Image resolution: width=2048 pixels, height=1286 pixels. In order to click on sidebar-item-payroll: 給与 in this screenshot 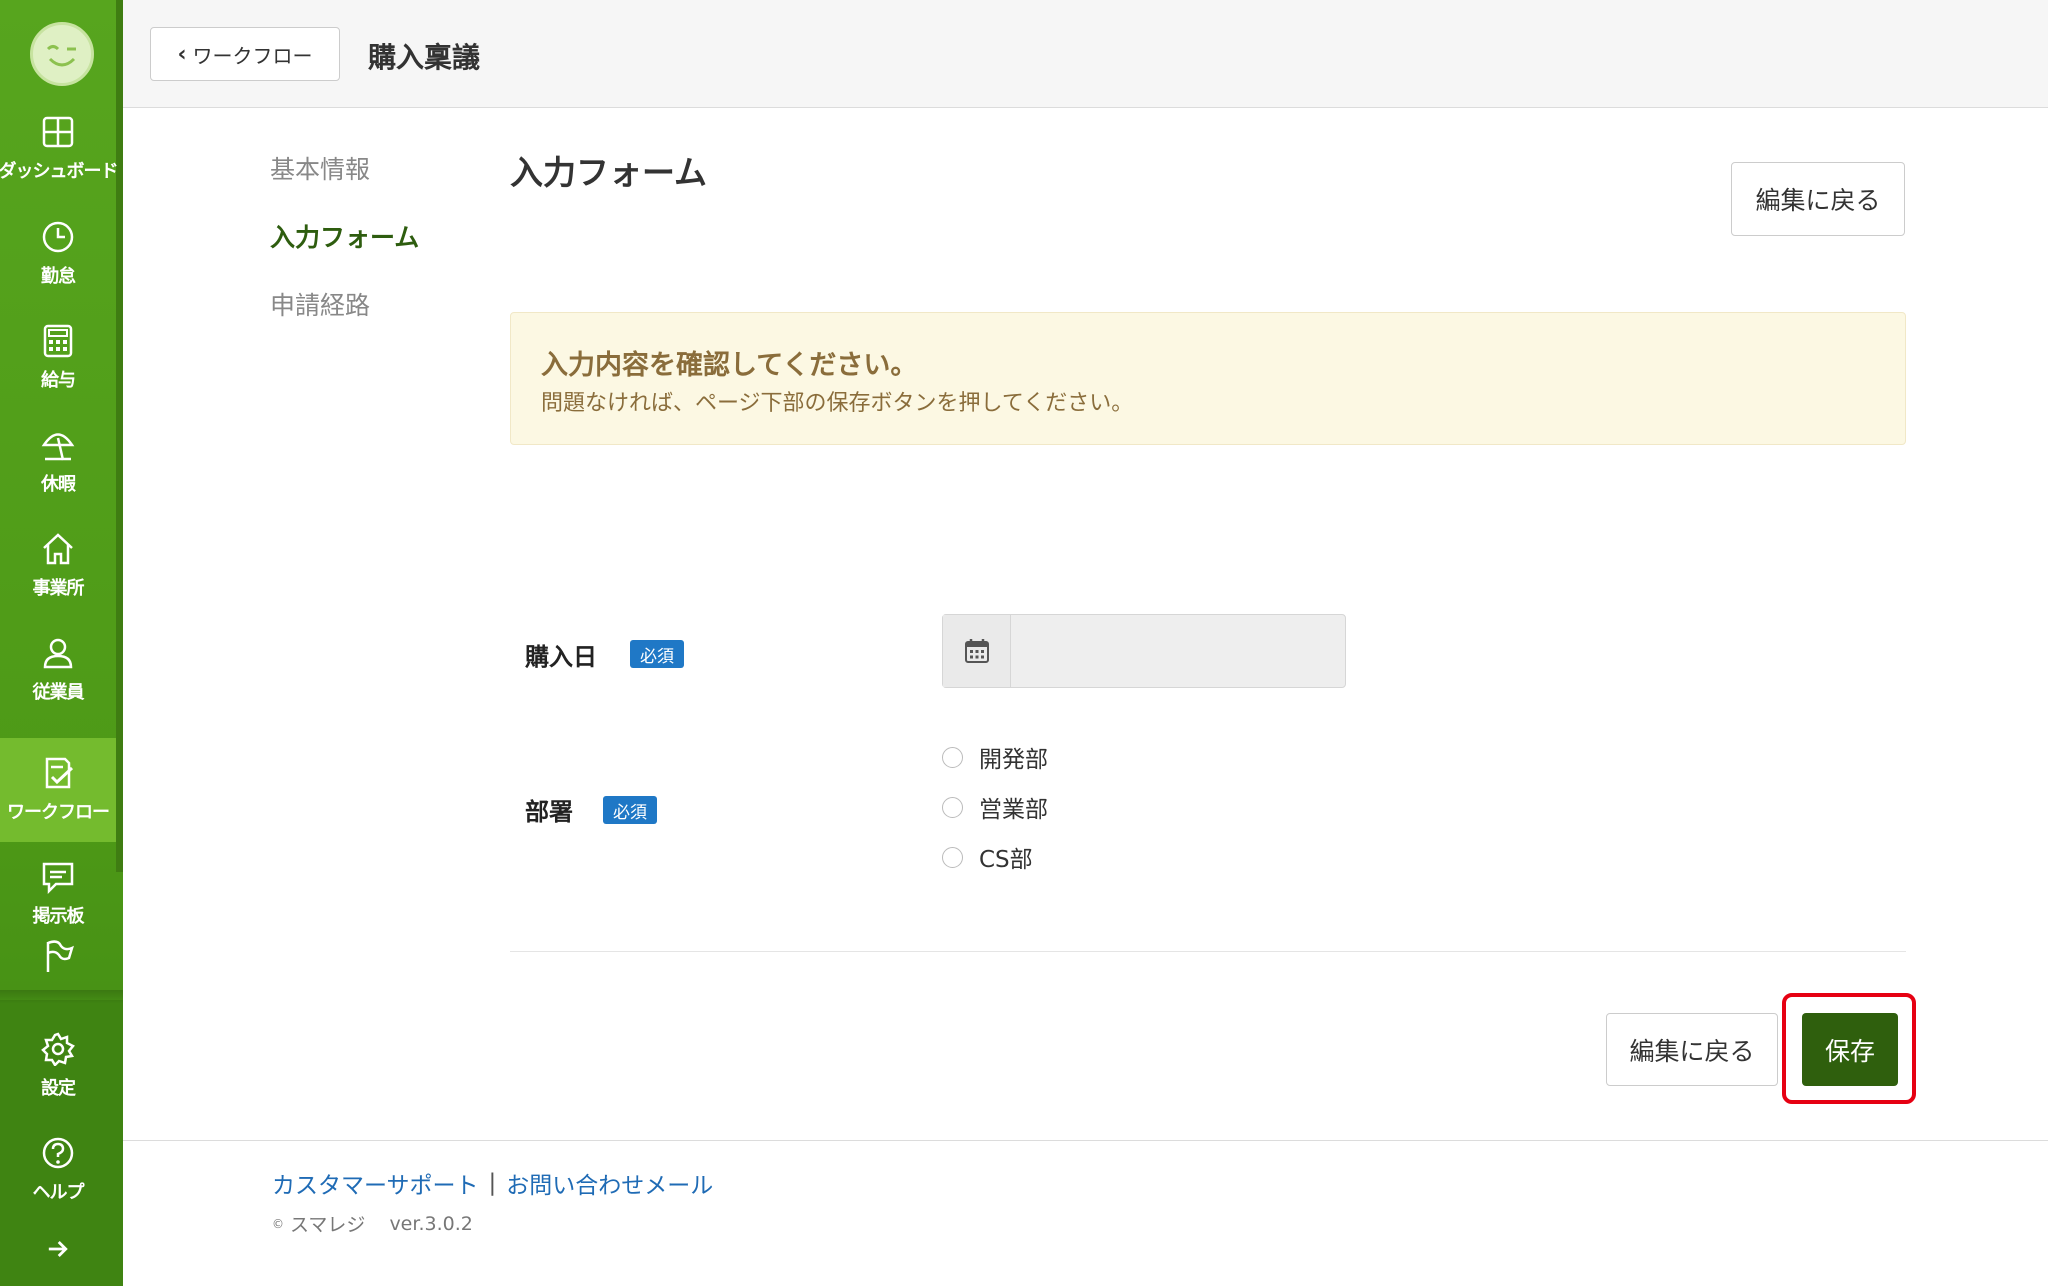, I will do `click(58, 358)`.